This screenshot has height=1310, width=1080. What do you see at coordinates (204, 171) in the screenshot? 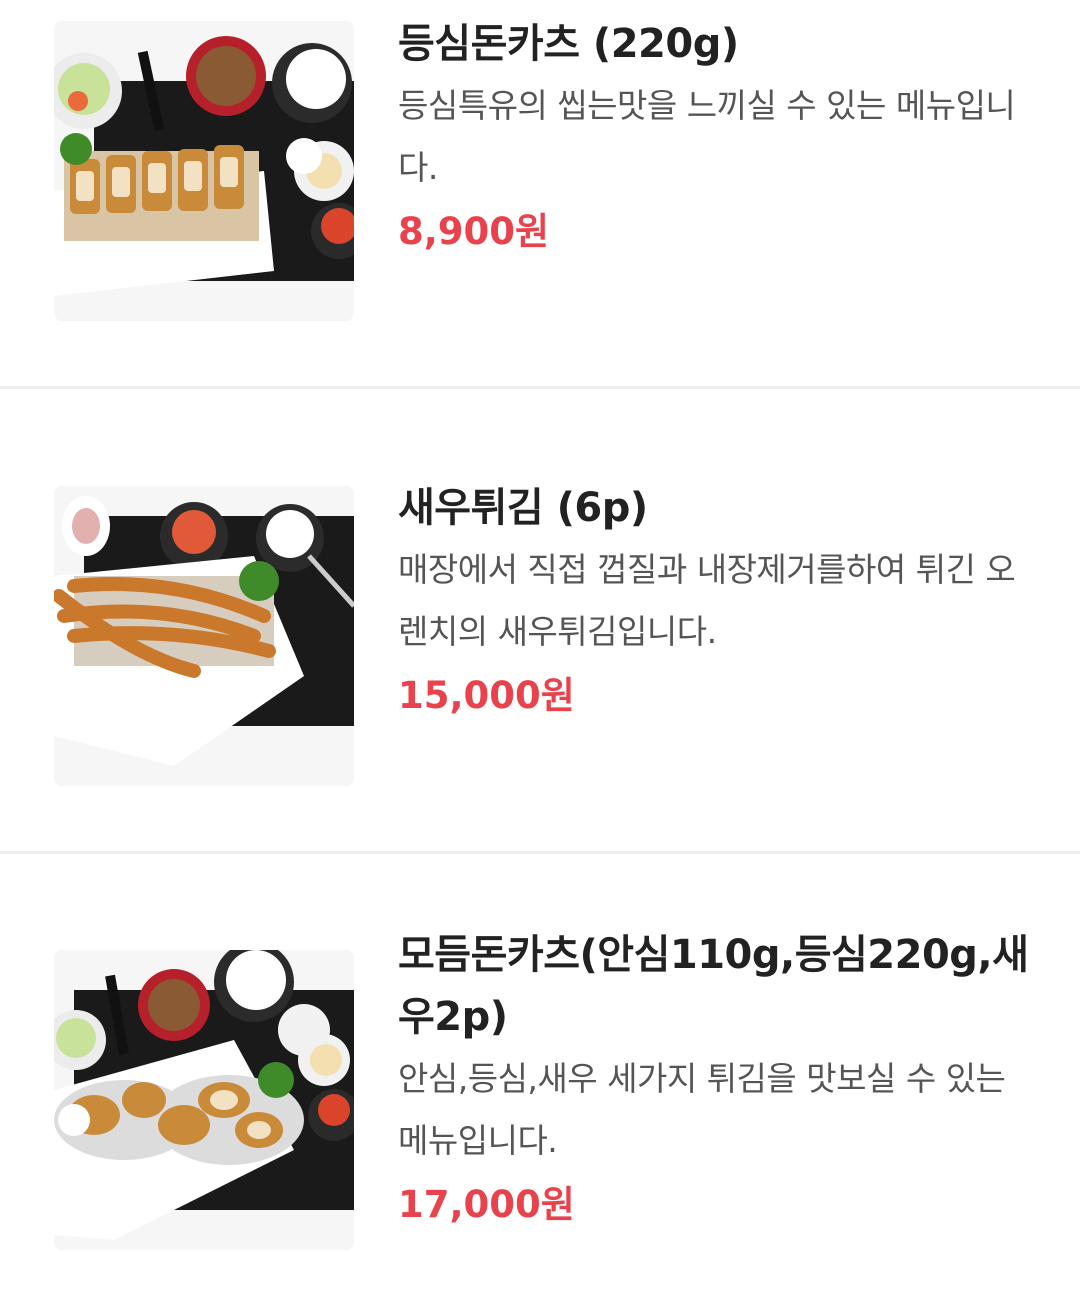
I see `pork-cutlet-set-image` at bounding box center [204, 171].